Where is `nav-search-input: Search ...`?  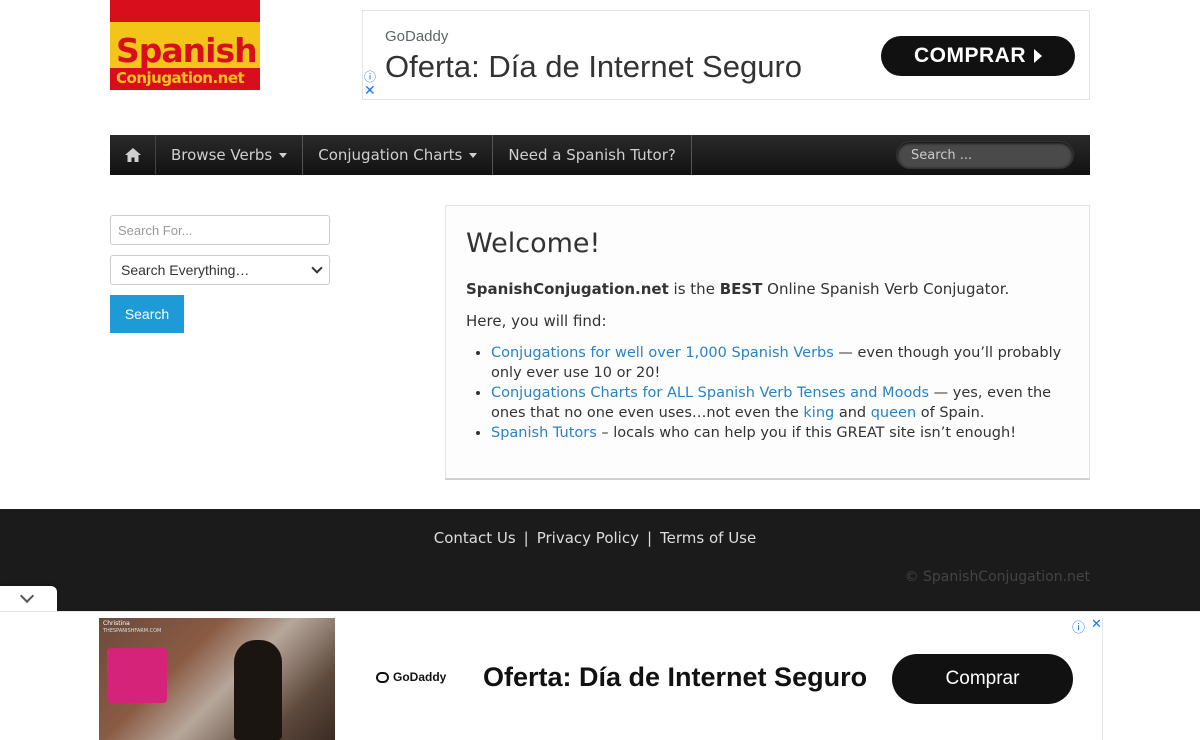 nav-search-input: Search ... is located at coordinates (985, 155).